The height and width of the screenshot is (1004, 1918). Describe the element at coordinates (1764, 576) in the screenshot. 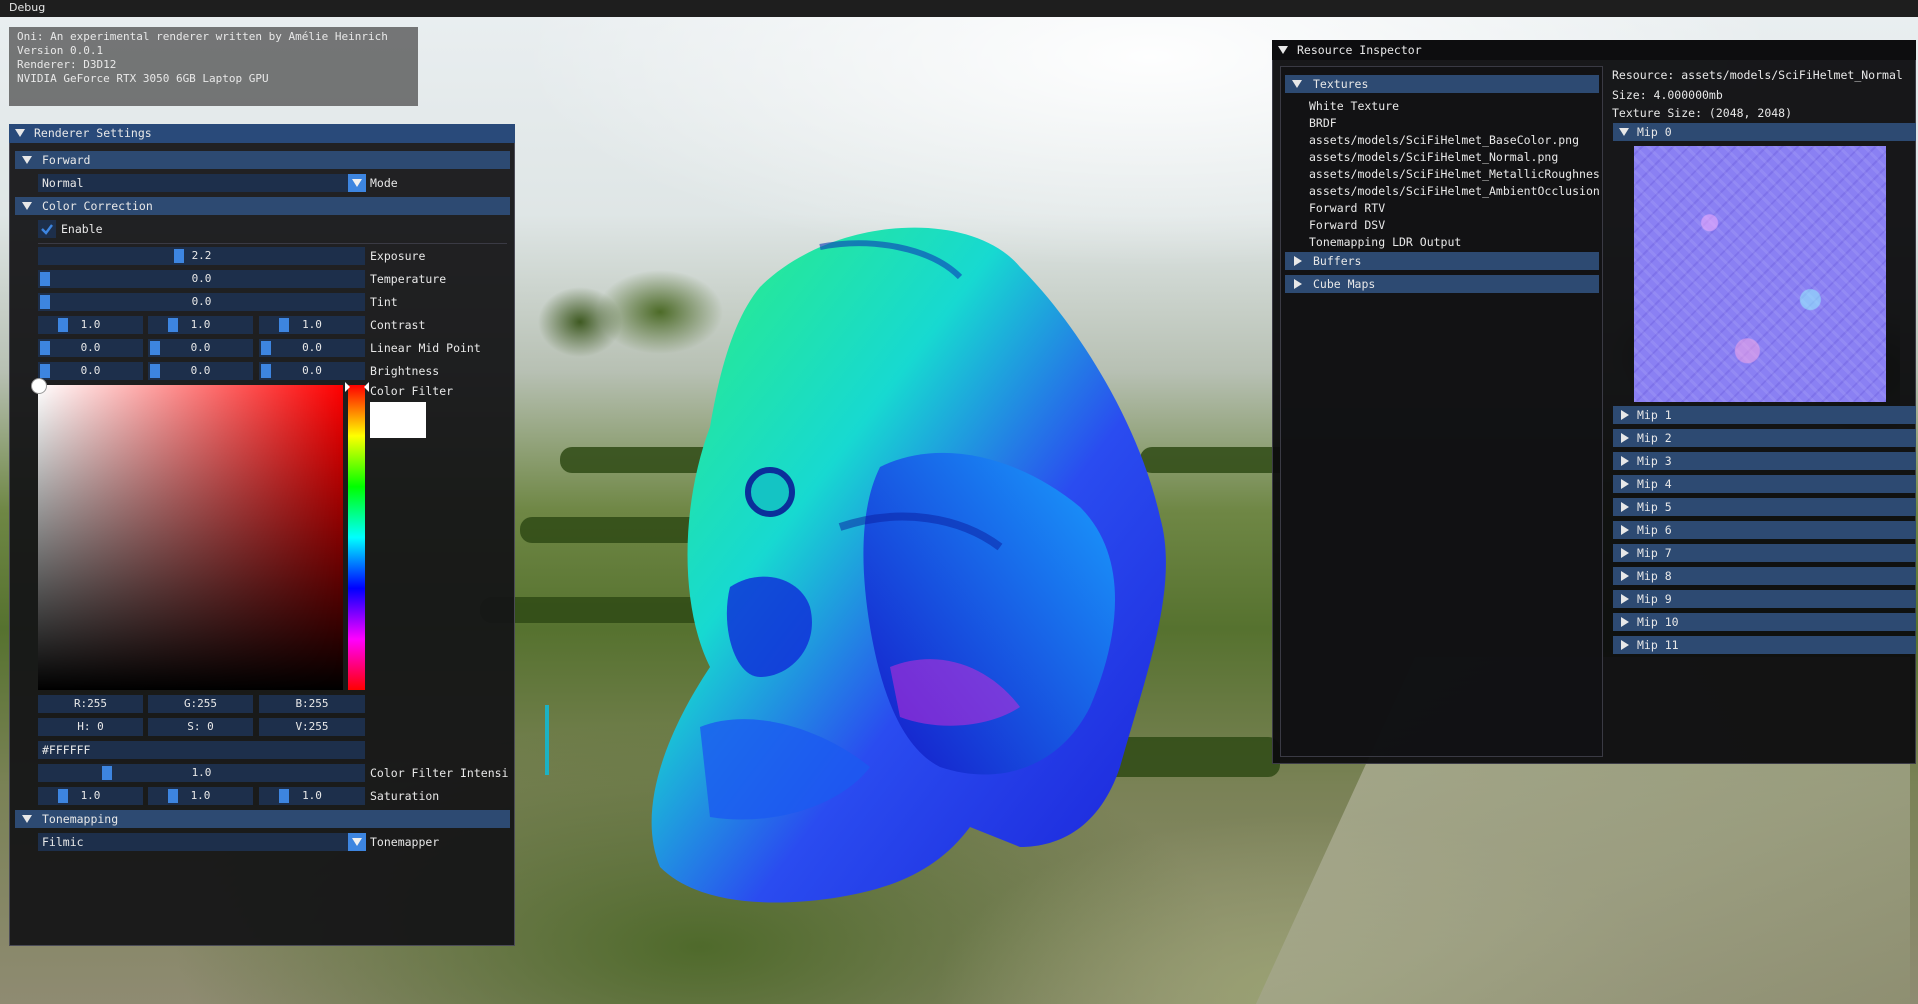

I see `mip-row: Mip 8` at that location.